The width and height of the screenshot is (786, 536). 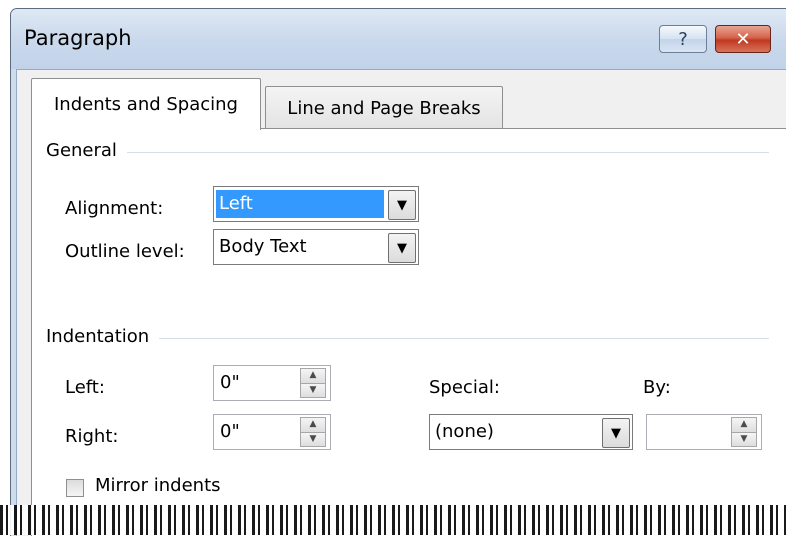 I want to click on left-indent-label: Left:, so click(x=85, y=387).